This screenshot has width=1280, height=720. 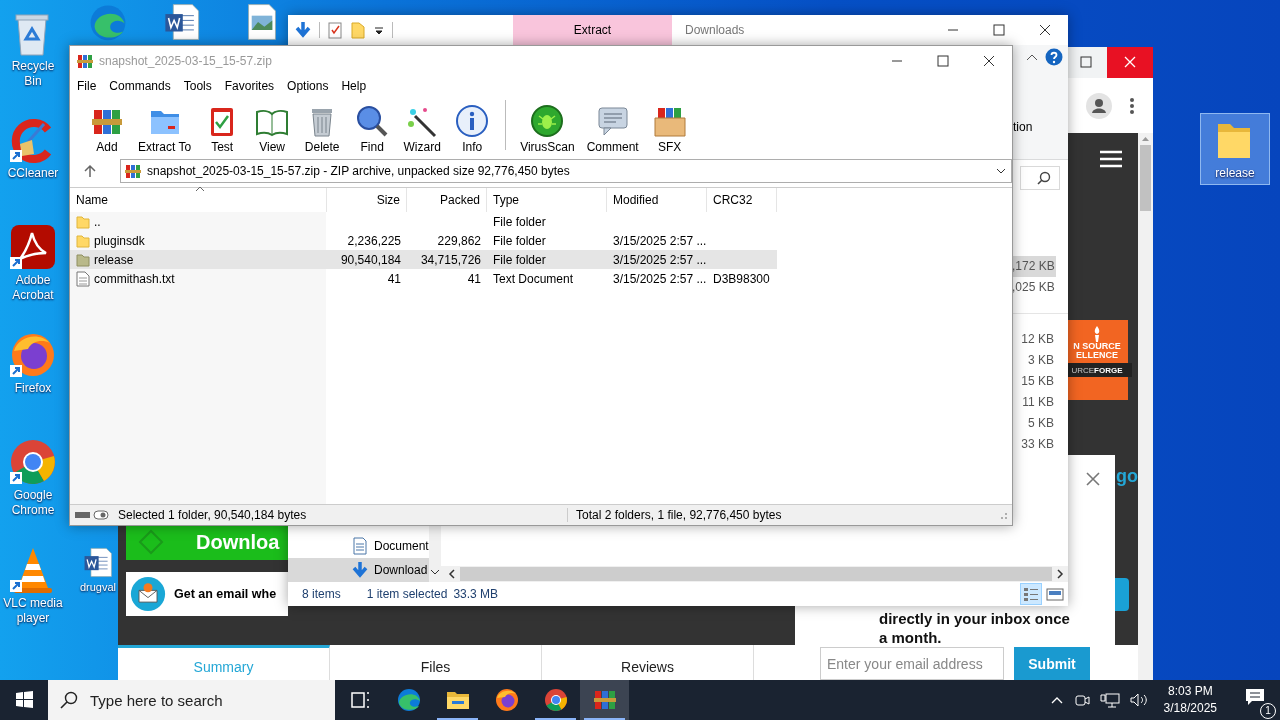 I want to click on size-cell-text: 15 KB, so click(x=1037, y=381).